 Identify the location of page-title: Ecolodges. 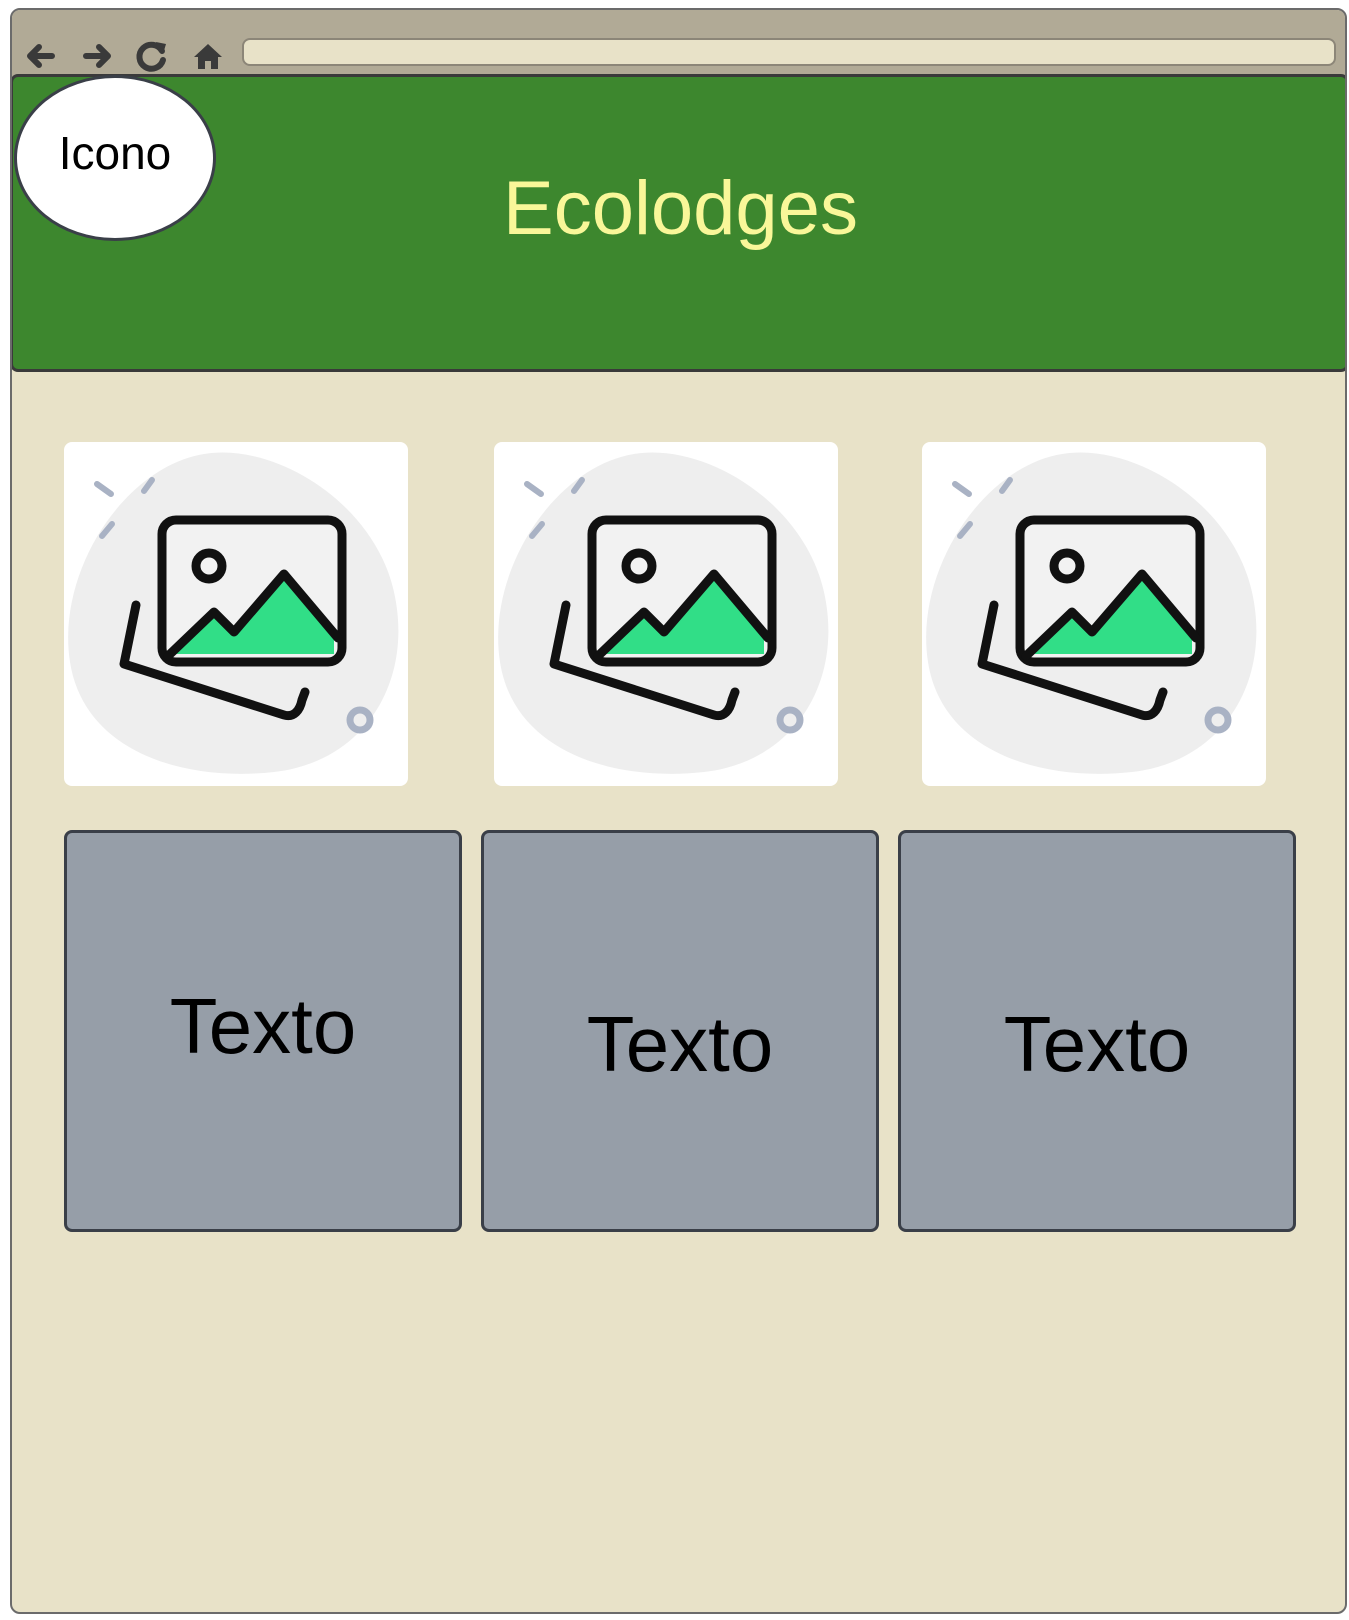
(680, 208).